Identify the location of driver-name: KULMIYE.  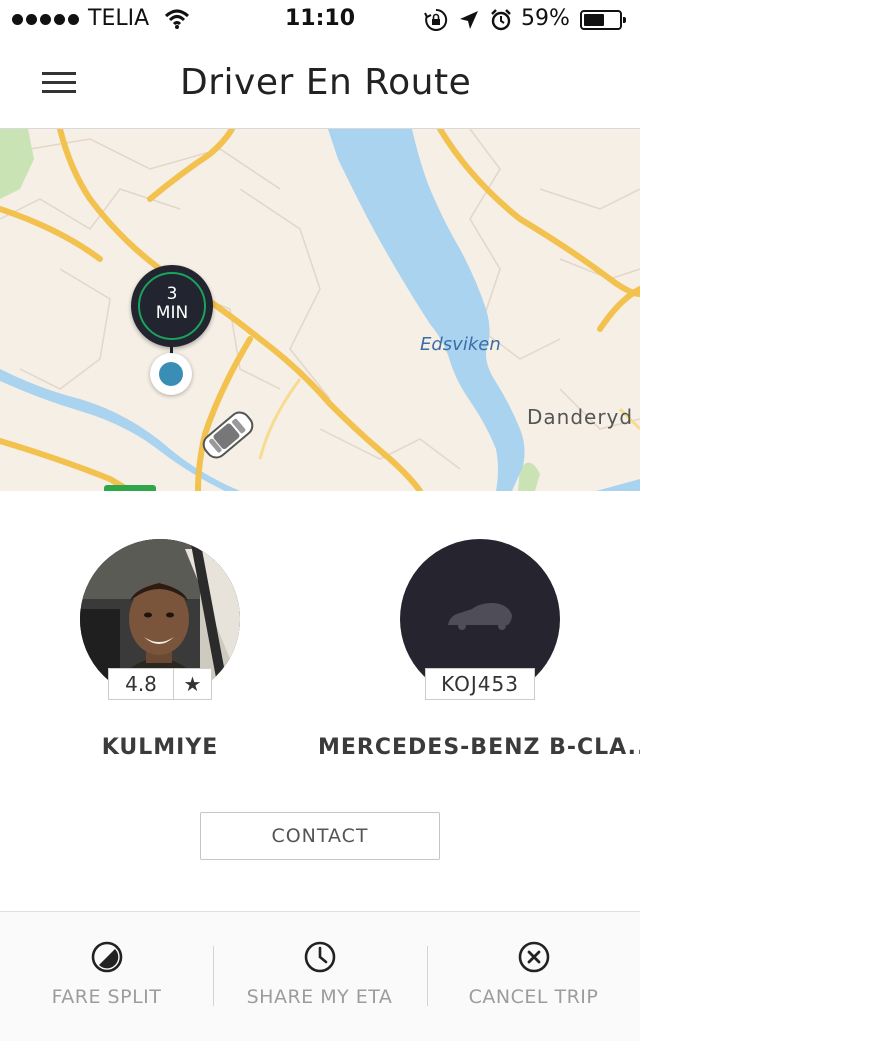
(160, 747).